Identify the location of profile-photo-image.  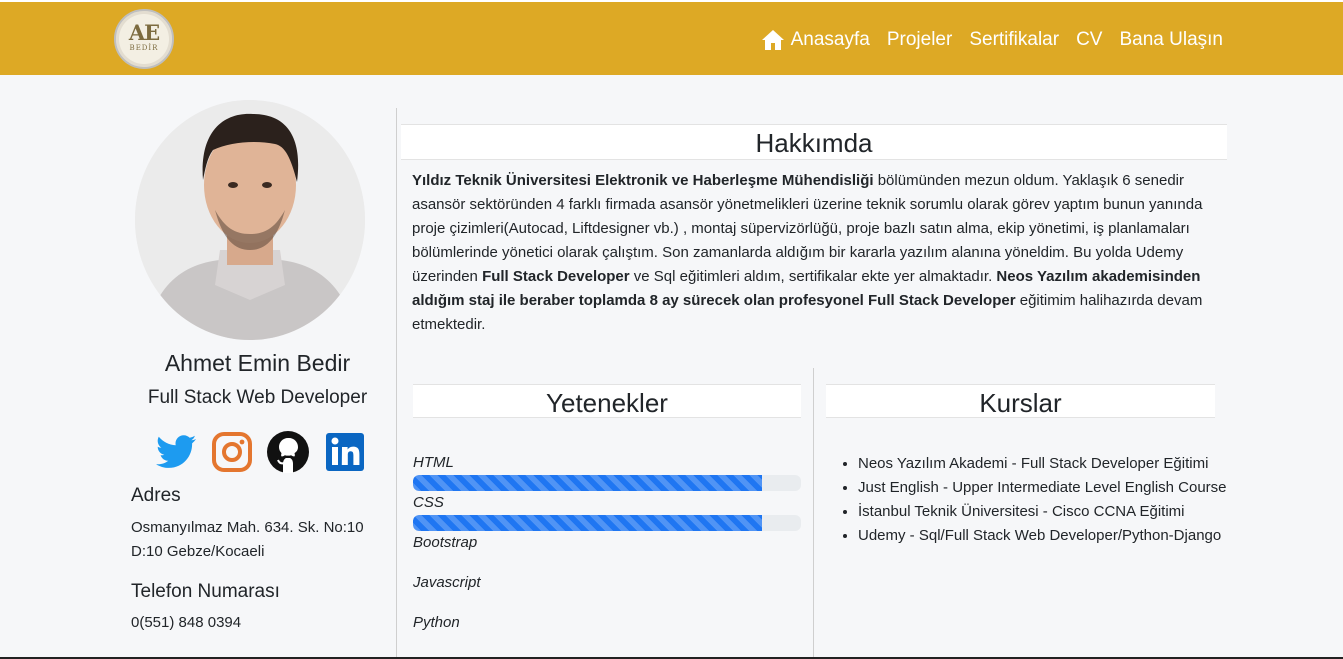
(250, 220).